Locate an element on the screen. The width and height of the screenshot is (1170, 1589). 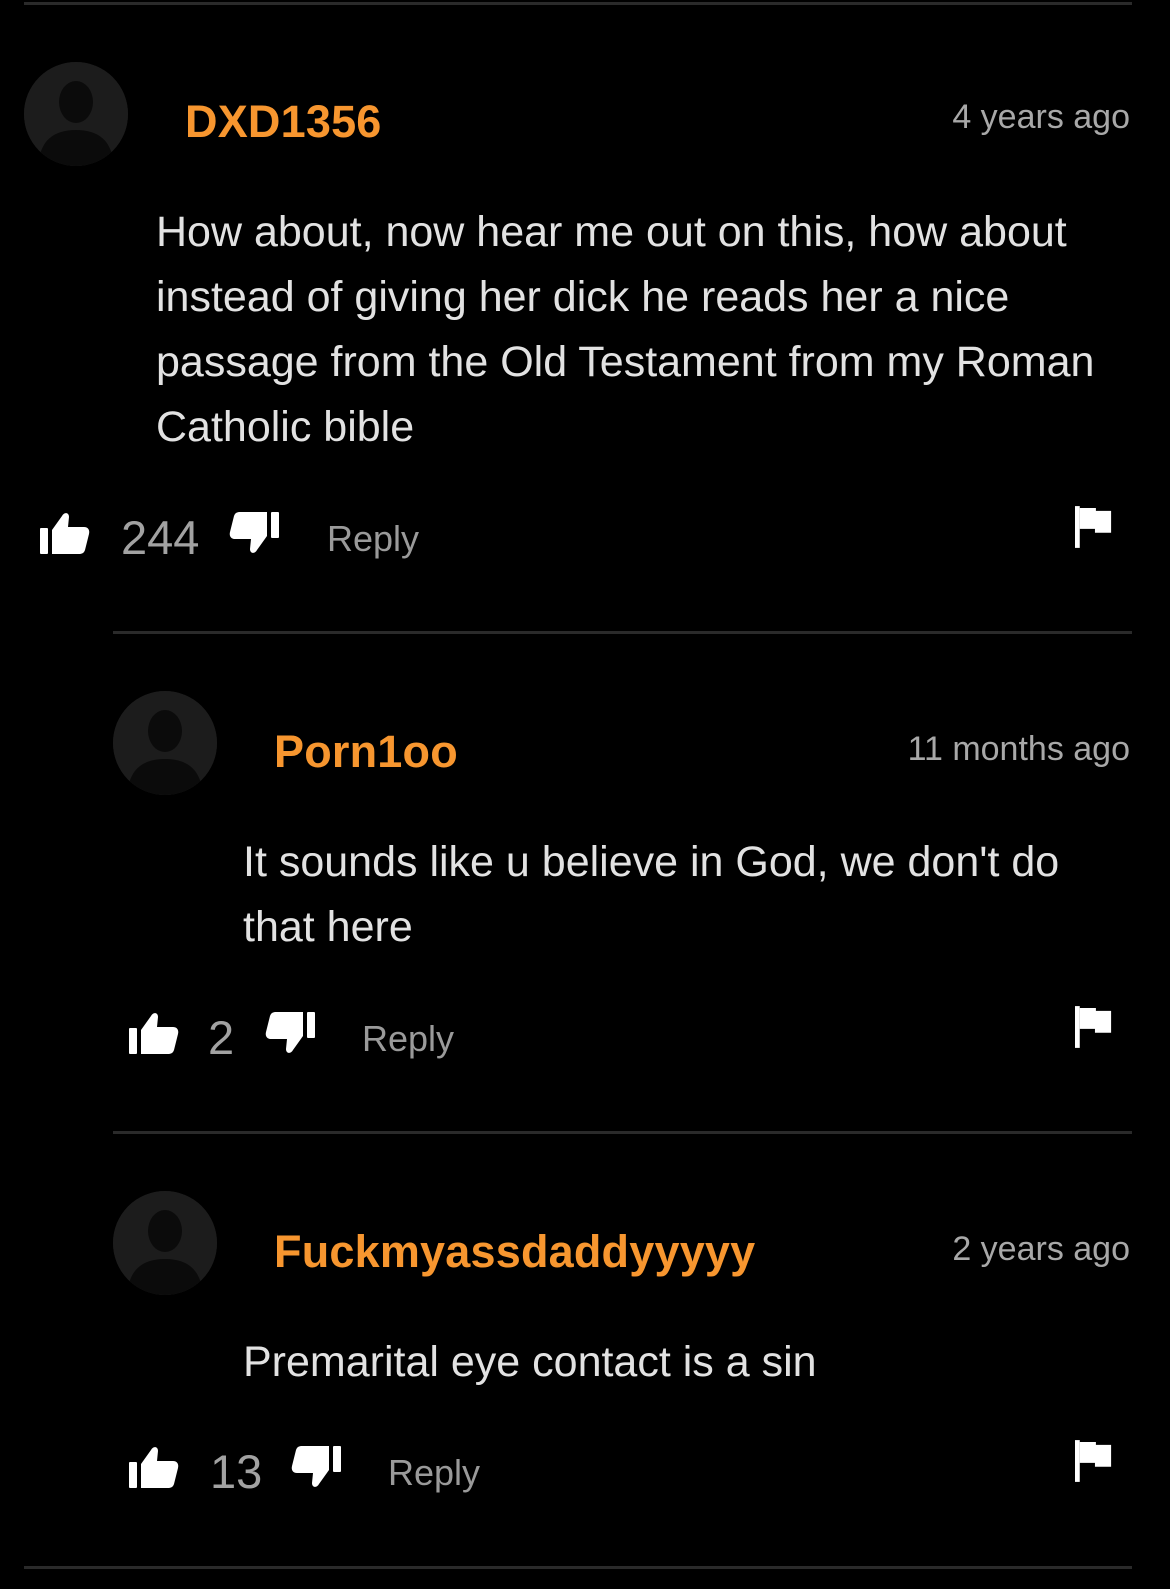
comment-username: DXD1356 is located at coordinates (283, 122).